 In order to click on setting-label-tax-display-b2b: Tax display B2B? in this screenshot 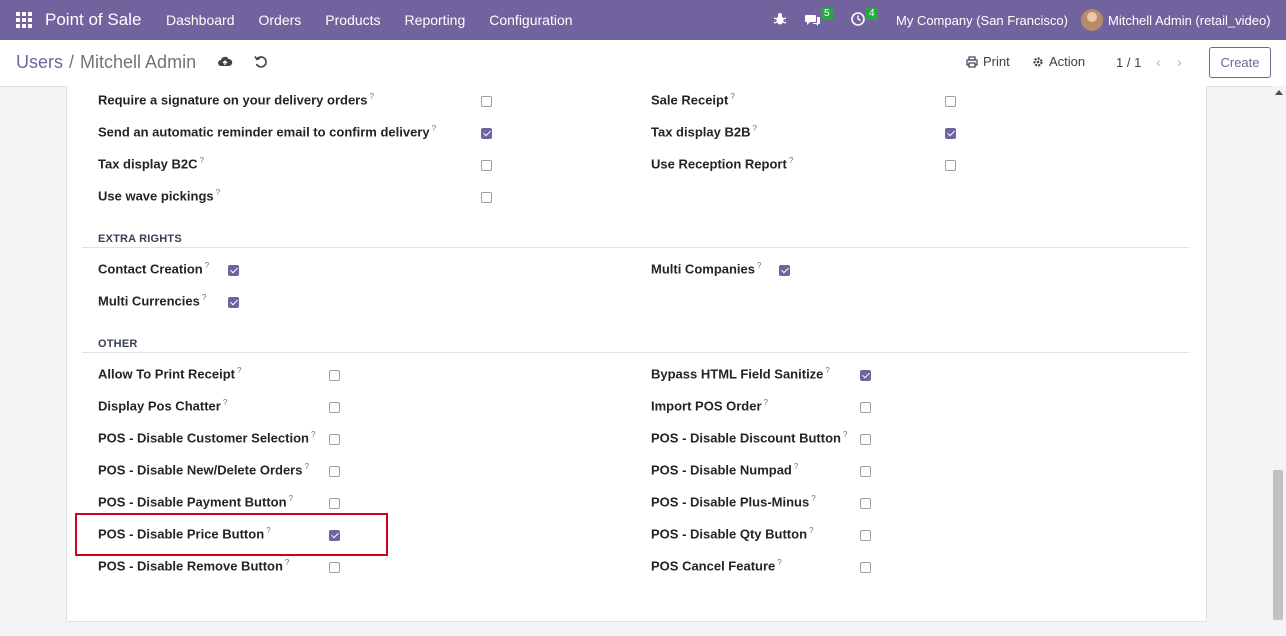, I will do `click(704, 131)`.